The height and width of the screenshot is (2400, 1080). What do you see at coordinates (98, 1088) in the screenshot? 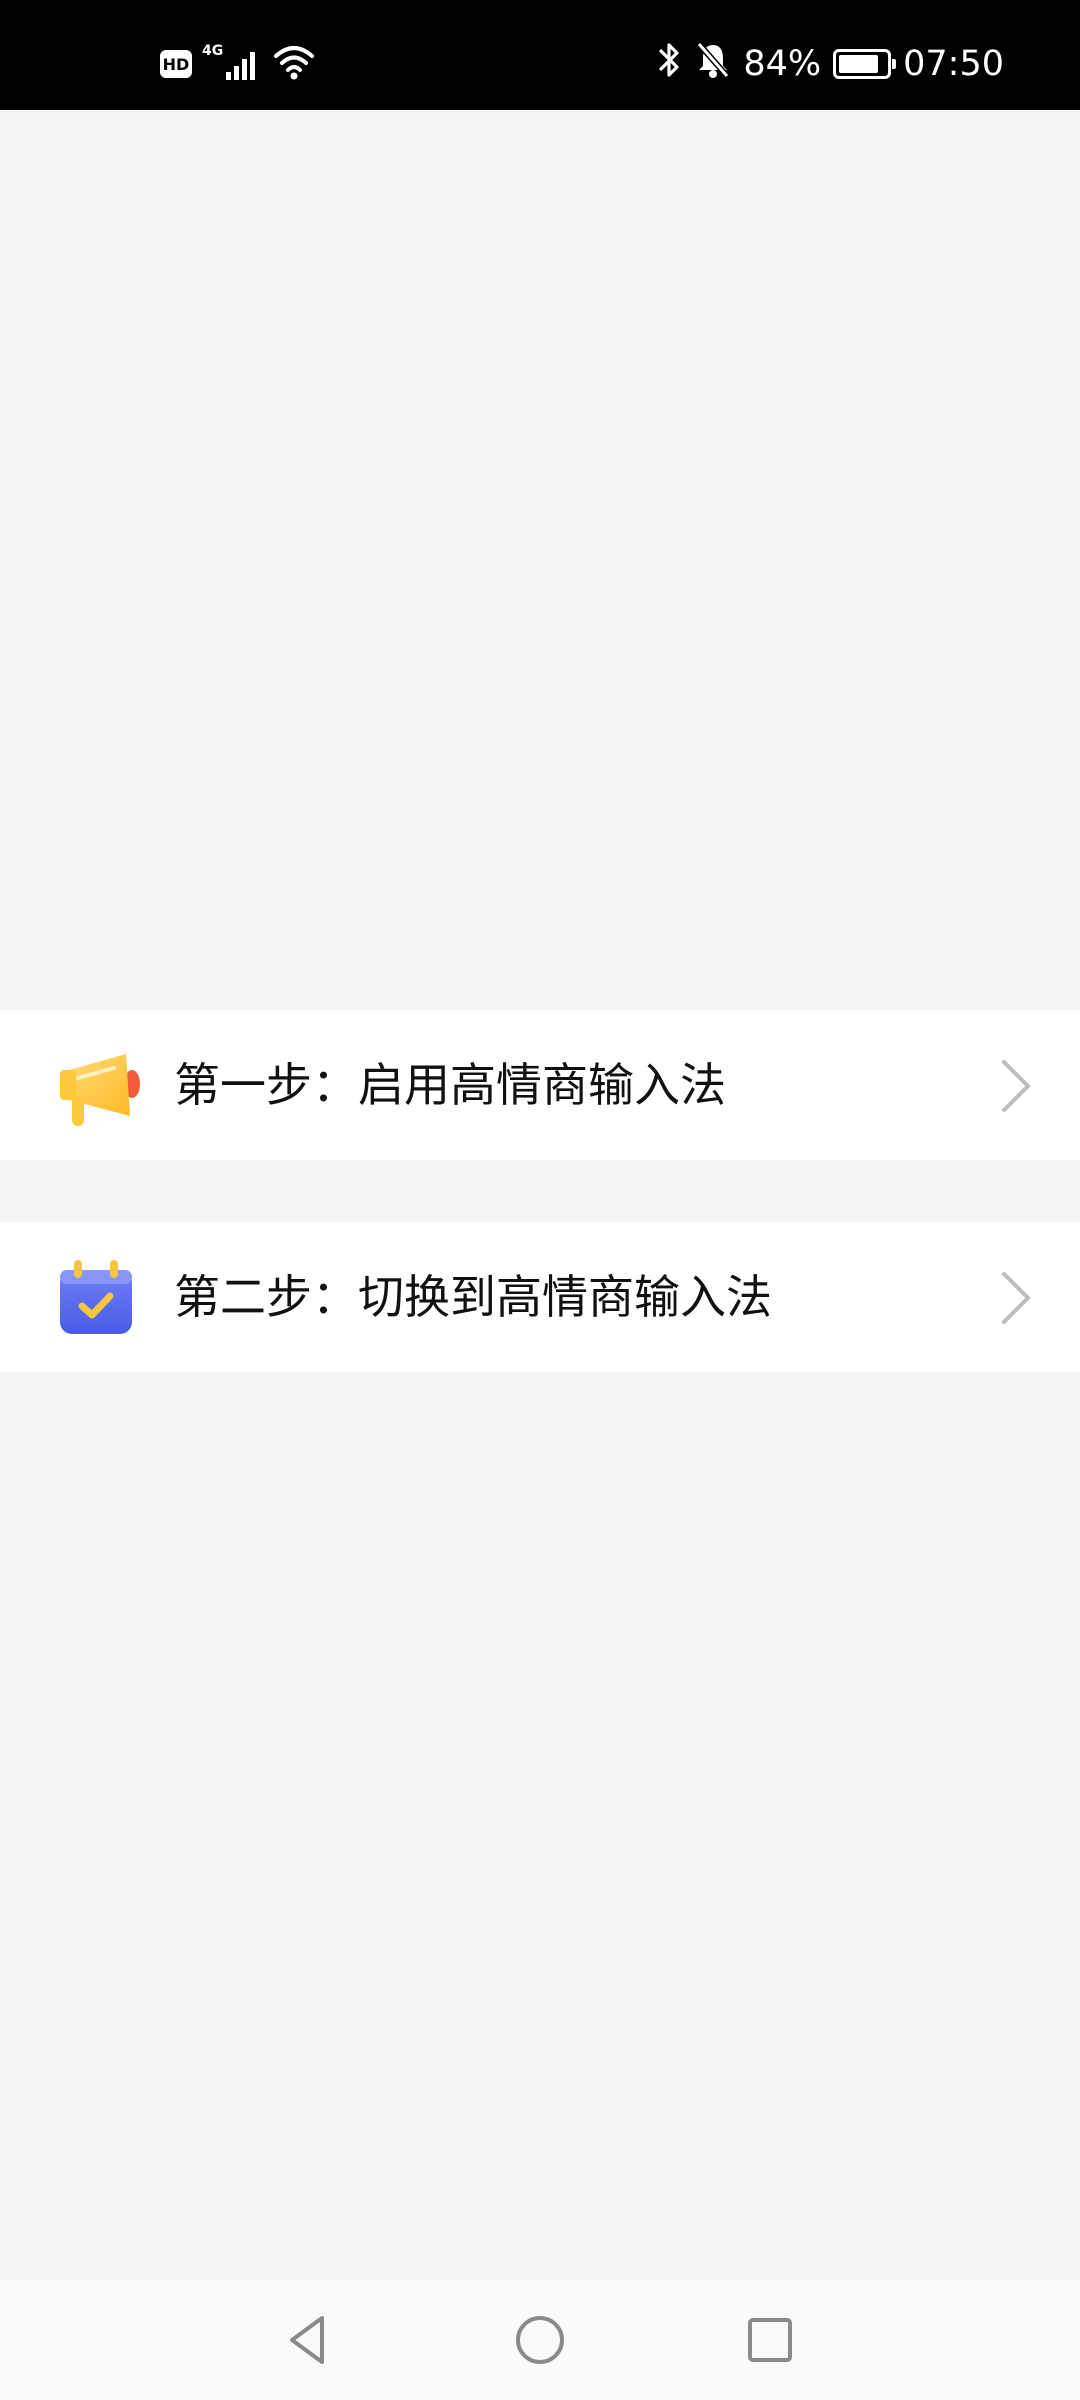
I see `megaphone-icon` at bounding box center [98, 1088].